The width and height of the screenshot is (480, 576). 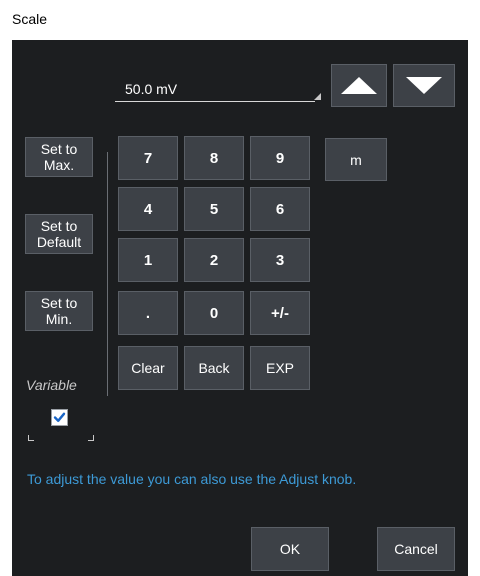 What do you see at coordinates (59, 226) in the screenshot?
I see `set-to-default-line1: Set to` at bounding box center [59, 226].